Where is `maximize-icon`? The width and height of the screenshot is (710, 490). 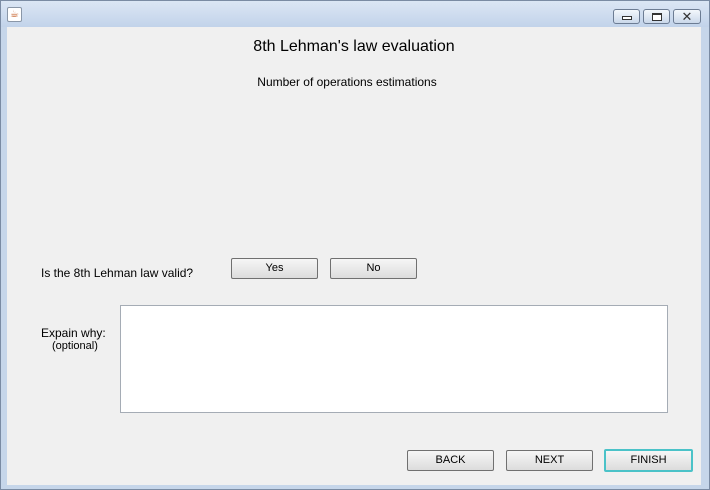
maximize-icon is located at coordinates (657, 17).